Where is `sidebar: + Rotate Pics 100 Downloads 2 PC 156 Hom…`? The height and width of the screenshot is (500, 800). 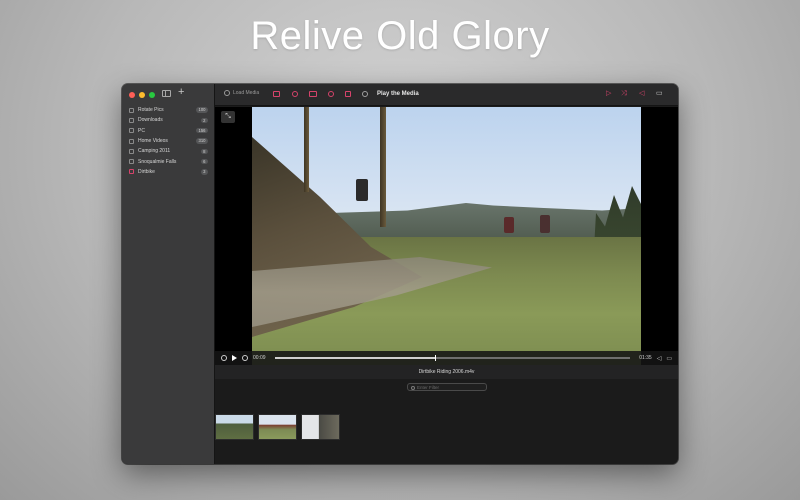
sidebar: + Rotate Pics 100 Downloads 2 PC 156 Hom… is located at coordinates (168, 274).